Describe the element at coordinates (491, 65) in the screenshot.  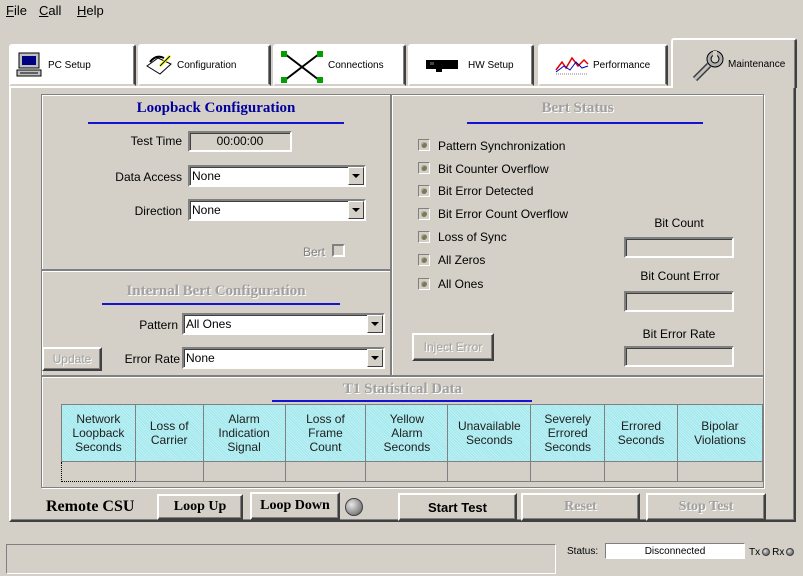
I see `tab-label: HW Setup` at that location.